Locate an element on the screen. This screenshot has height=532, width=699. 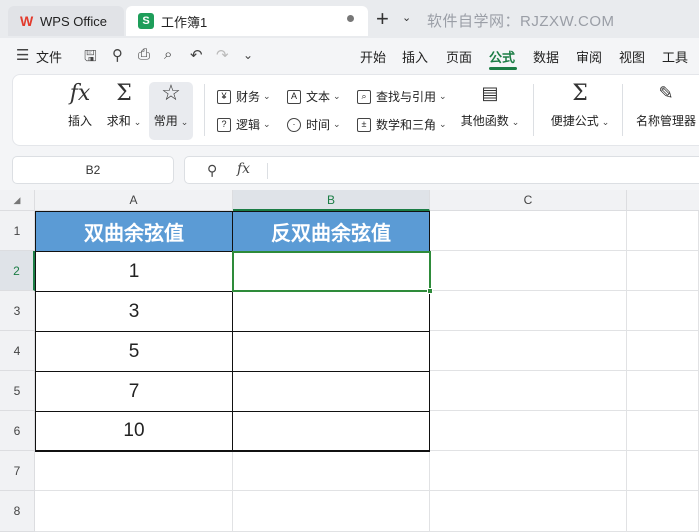
name-box: B2 is located at coordinates (93, 170).